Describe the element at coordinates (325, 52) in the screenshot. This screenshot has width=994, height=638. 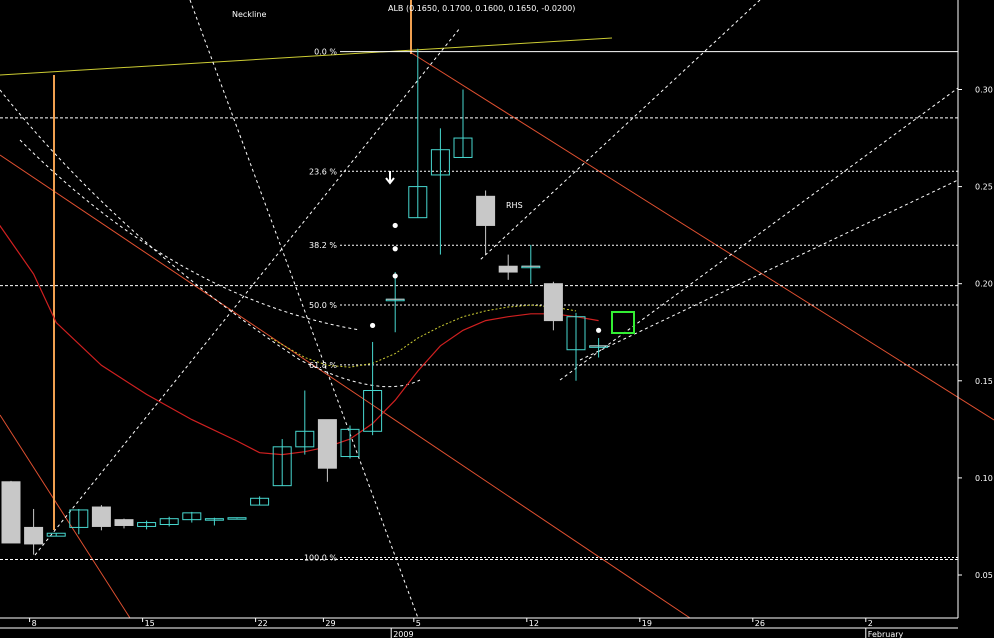
I see `fib-label: 0.0 %` at that location.